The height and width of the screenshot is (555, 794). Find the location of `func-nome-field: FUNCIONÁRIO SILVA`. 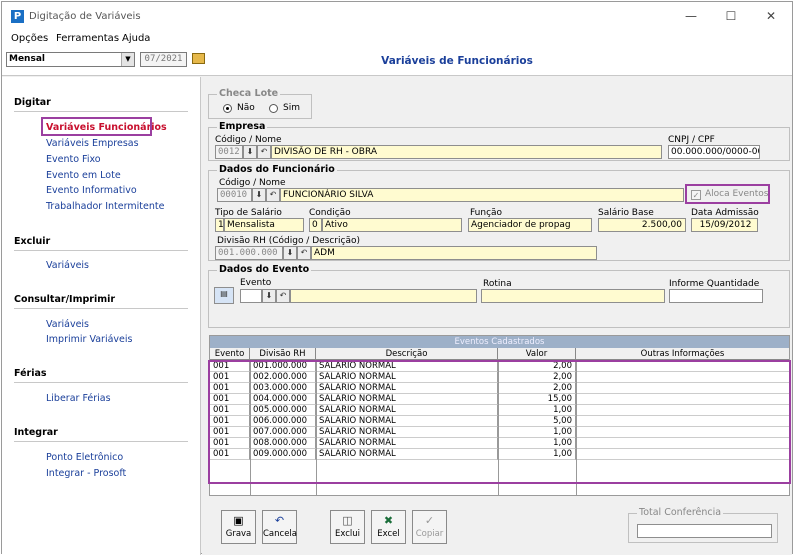

func-nome-field: FUNCIONÁRIO SILVA is located at coordinates (482, 195).